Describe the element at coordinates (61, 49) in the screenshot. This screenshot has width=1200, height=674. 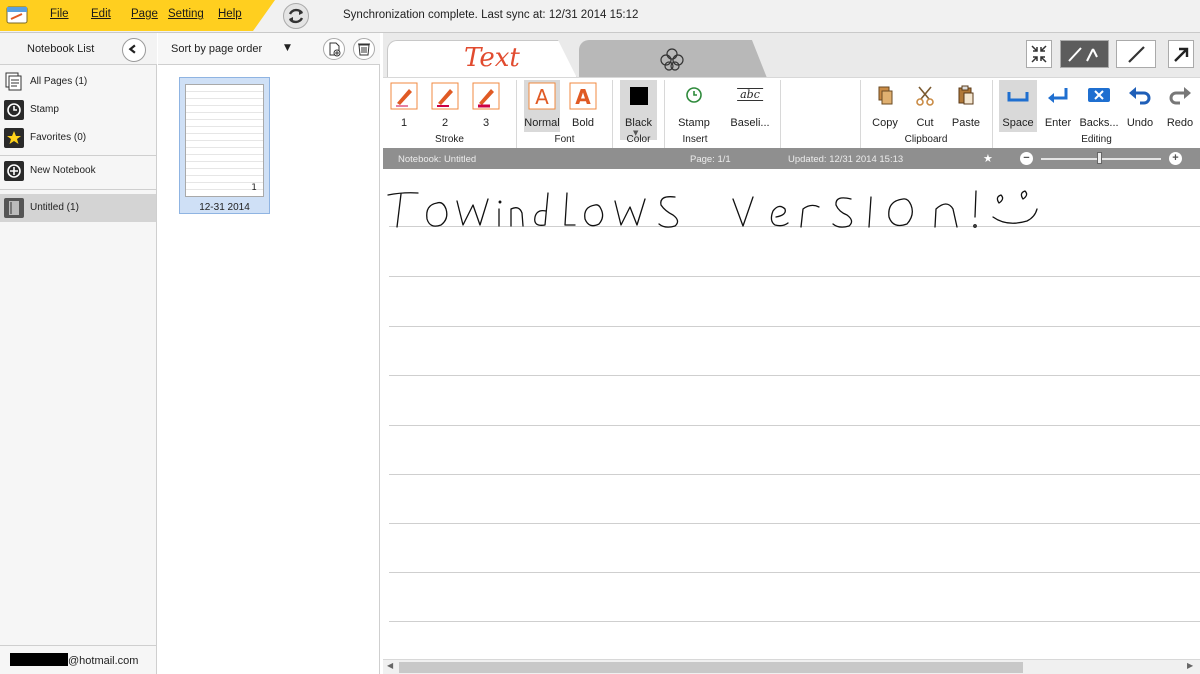
I see `notebook-list-title: Notebook List` at that location.